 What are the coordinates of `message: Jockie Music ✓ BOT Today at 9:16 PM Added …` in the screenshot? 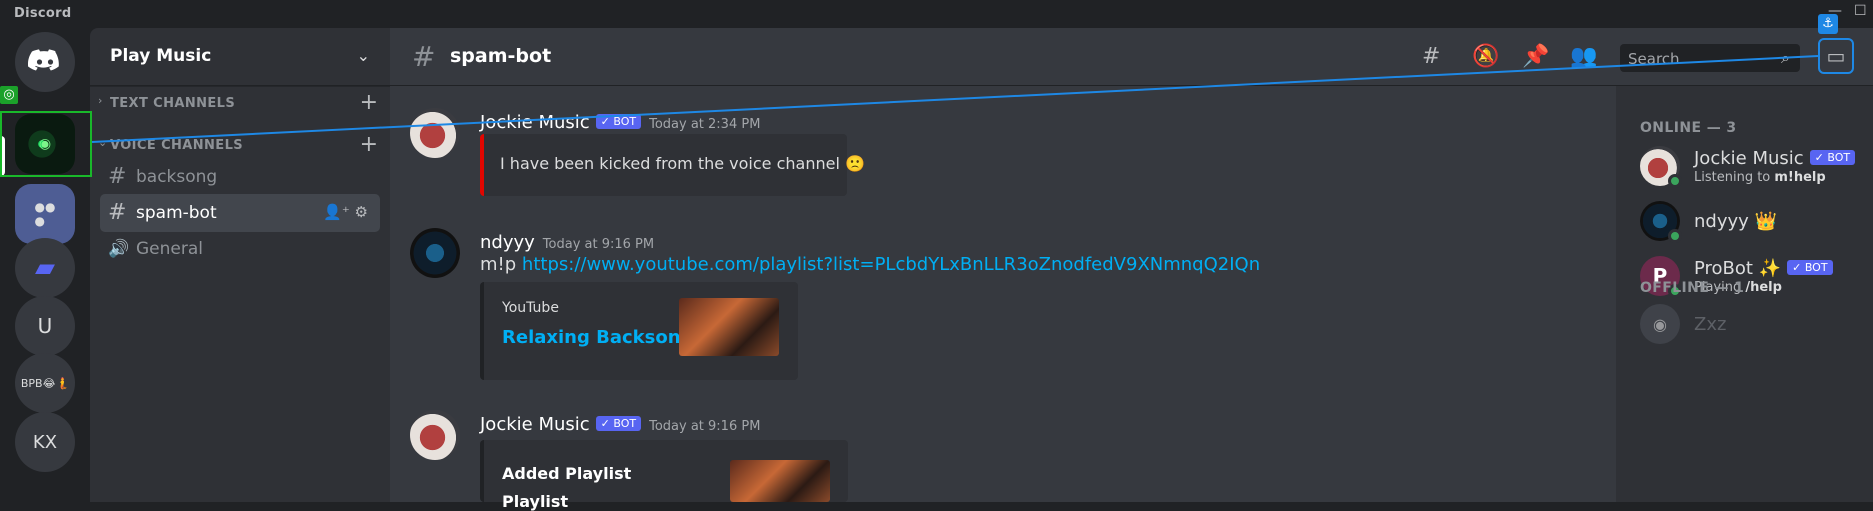 It's located at (960, 460).